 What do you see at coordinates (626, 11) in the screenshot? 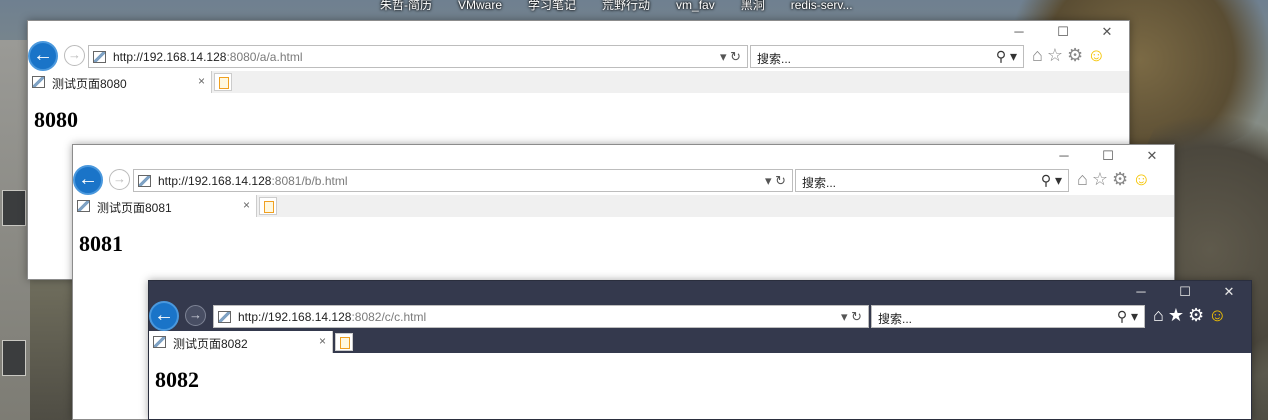
I see `desktop-shortcut: 荒野行动` at bounding box center [626, 11].